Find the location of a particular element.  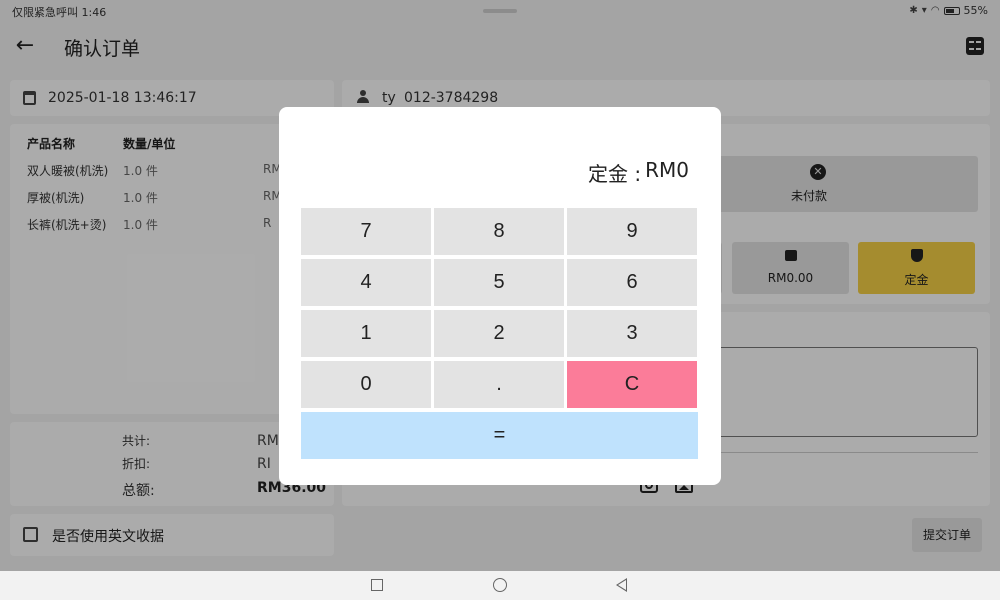

key-1: 1 is located at coordinates (366, 333).